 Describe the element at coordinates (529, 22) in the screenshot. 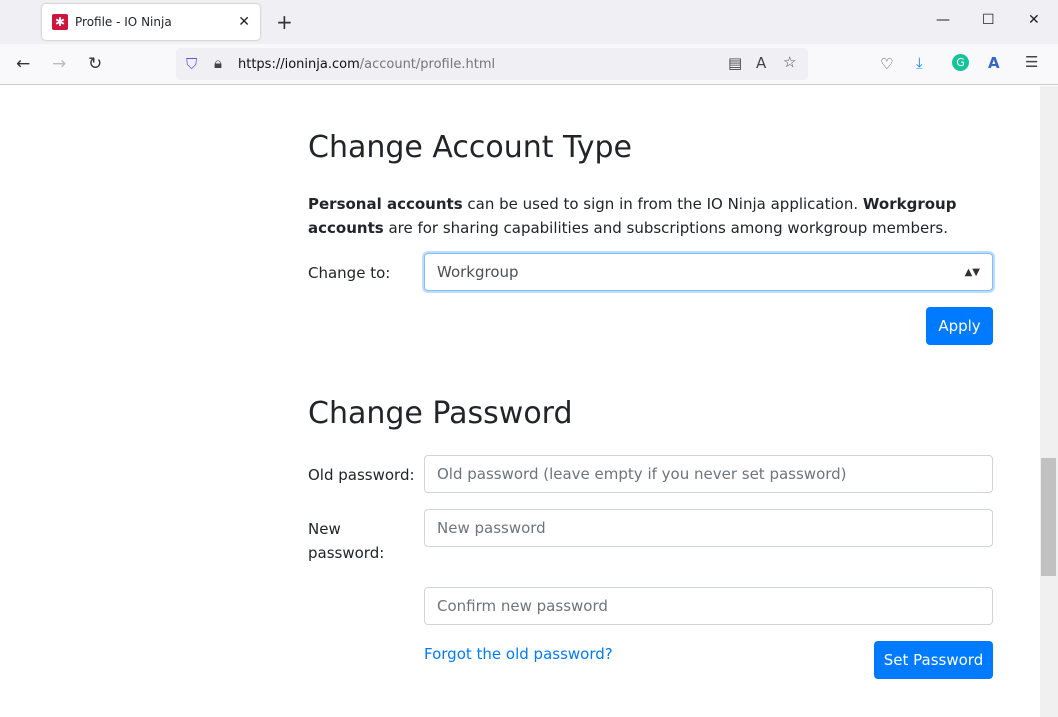

I see `tab-bar: ✱ Profile - IO Ninja ✕ + — ☐ ✕` at that location.